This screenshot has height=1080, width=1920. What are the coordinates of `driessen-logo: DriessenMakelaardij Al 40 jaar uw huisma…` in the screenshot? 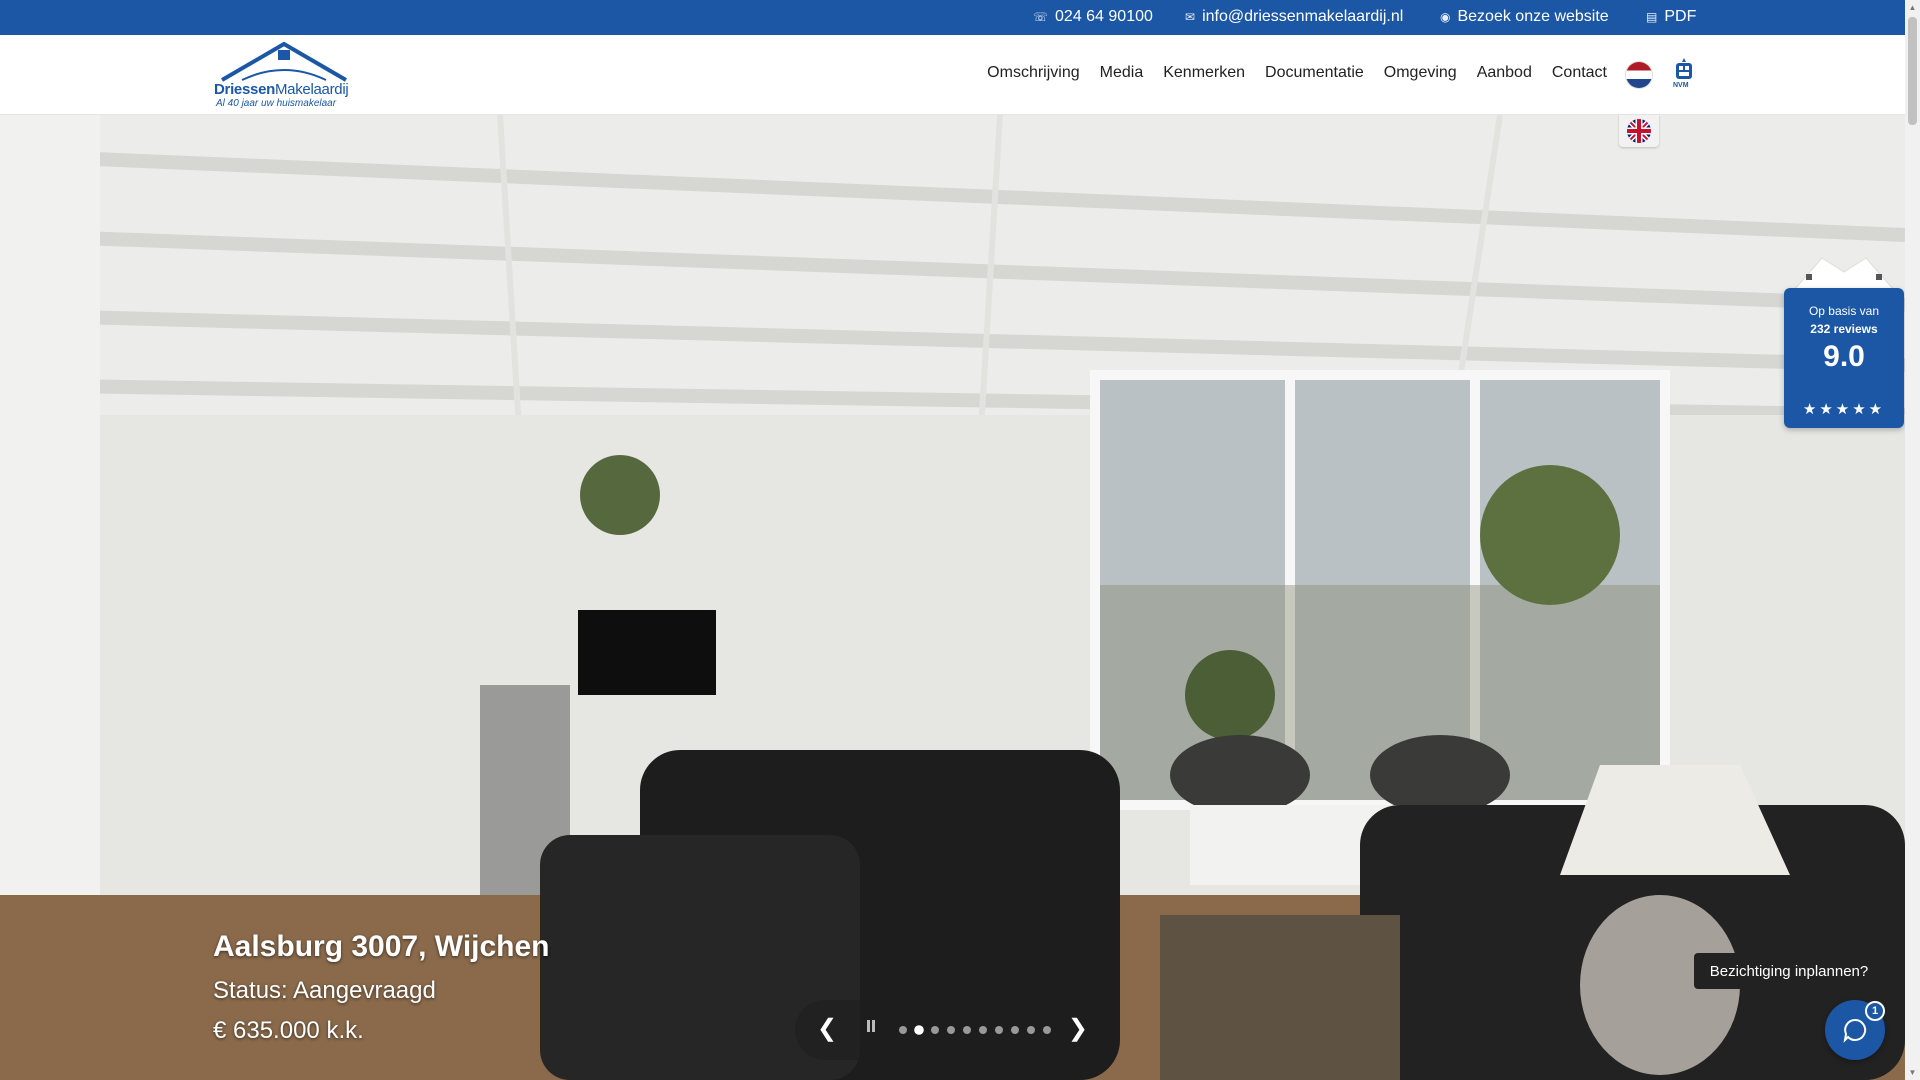 It's located at (284, 75).